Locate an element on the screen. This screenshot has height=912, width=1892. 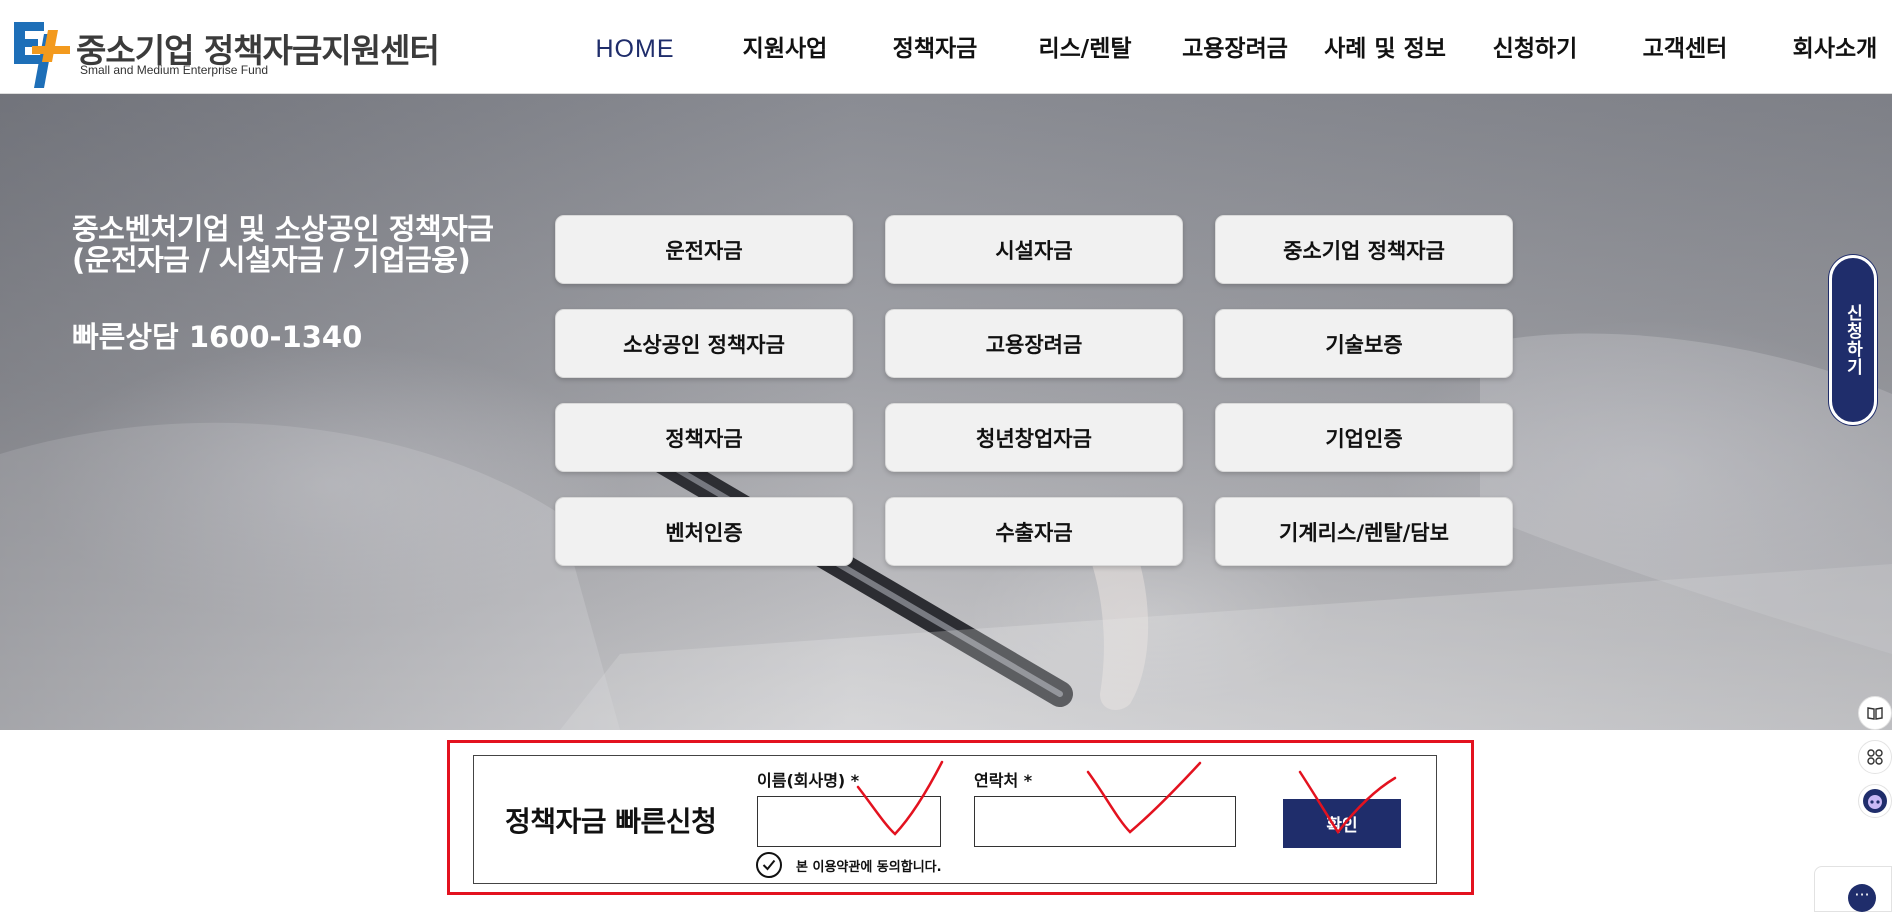
hero-phone: 빠른상담 1600-1340 is located at coordinates (217, 337).